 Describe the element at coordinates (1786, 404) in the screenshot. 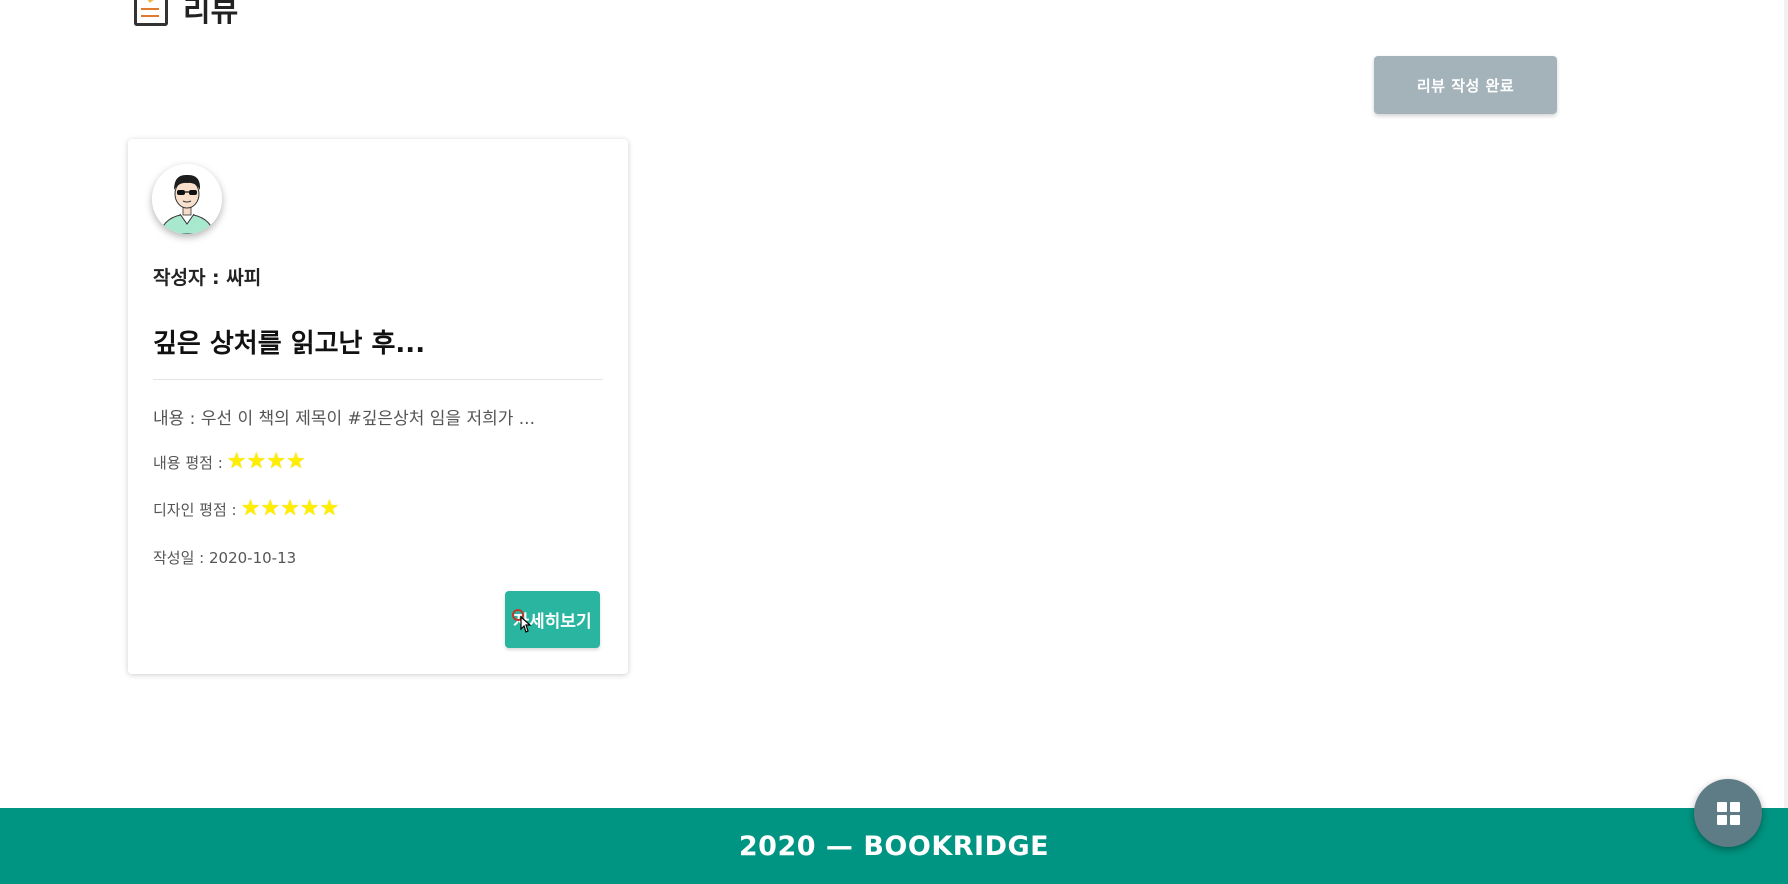

I see `scrollbar` at that location.